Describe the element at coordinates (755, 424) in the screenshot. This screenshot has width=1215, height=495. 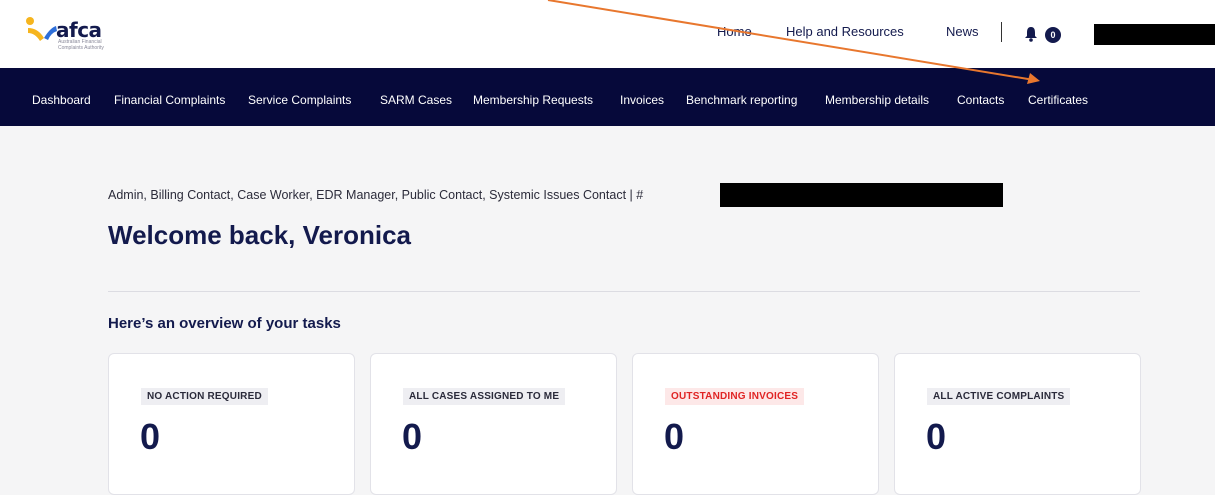
I see `task-card-outstanding-invoices: OUTSTANDING INVOICES 0` at that location.